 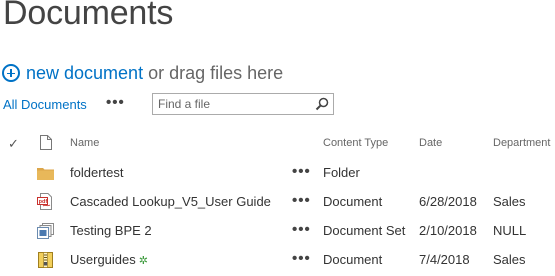 What do you see at coordinates (84, 73) in the screenshot?
I see `new-document-link: new document` at bounding box center [84, 73].